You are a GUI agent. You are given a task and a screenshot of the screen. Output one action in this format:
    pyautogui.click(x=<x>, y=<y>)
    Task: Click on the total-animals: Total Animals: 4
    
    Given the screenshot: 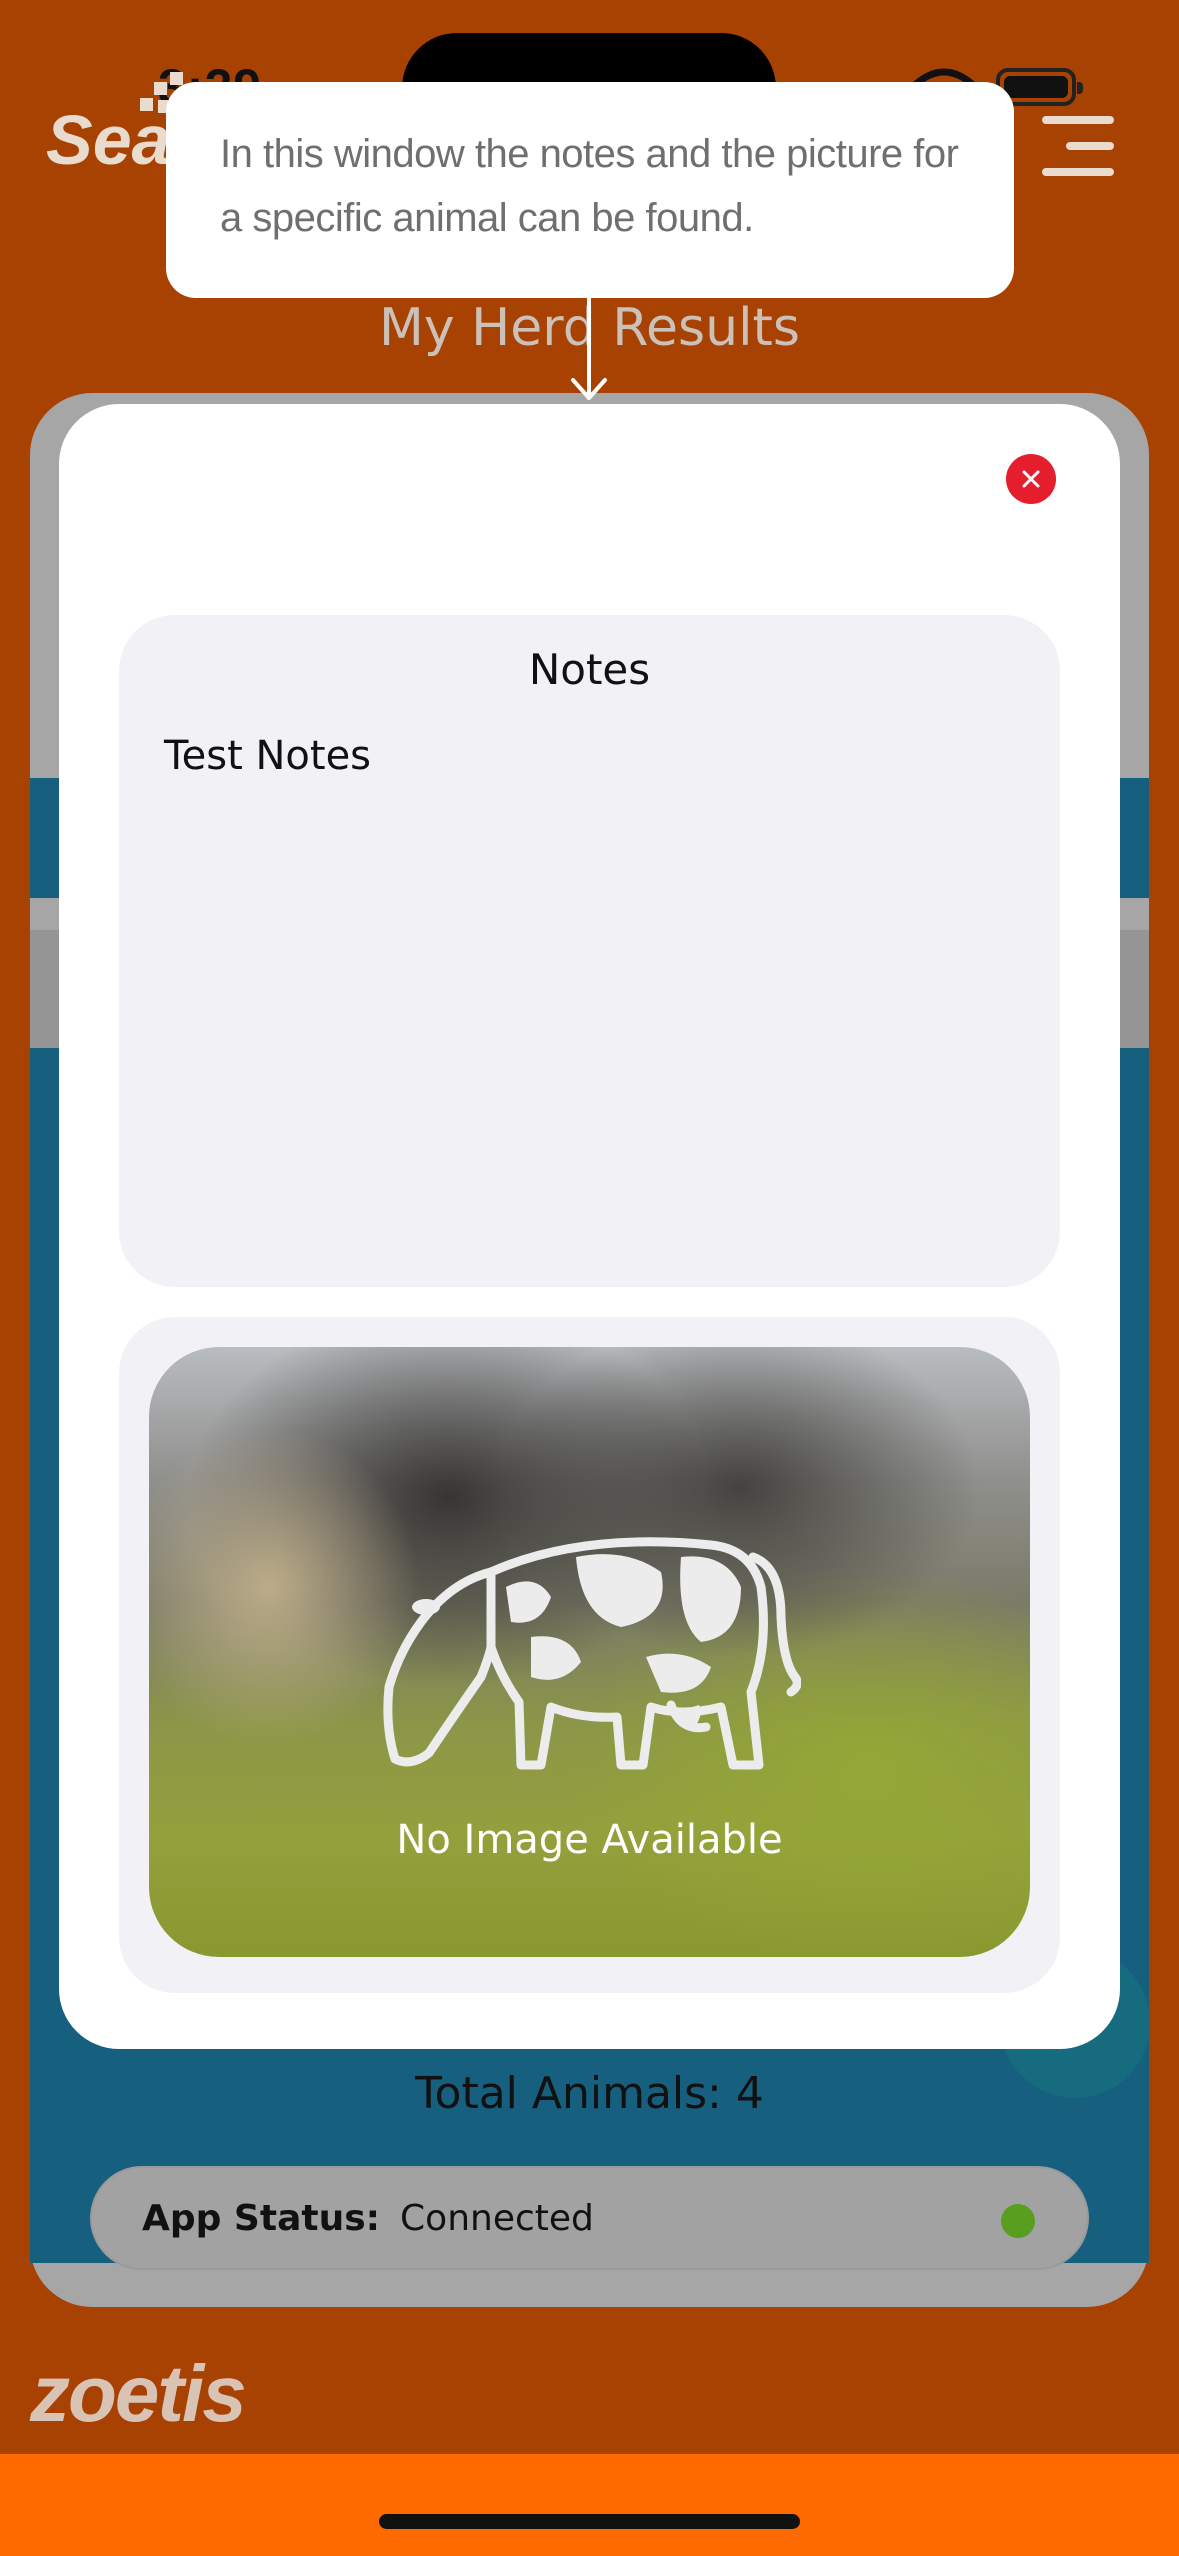 What is the action you would take?
    pyautogui.click(x=589, y=2093)
    